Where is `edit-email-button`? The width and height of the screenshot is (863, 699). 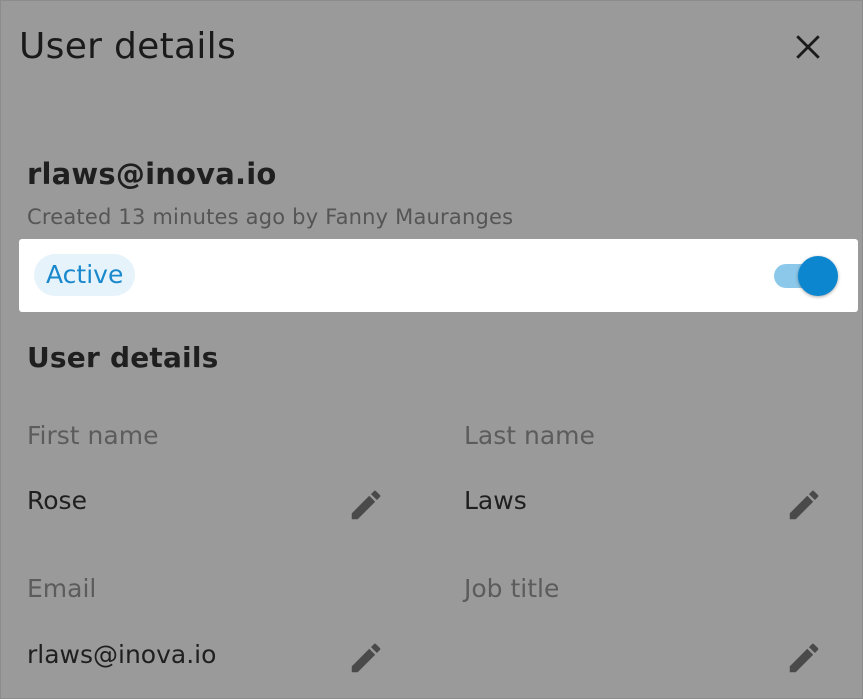 edit-email-button is located at coordinates (366, 658).